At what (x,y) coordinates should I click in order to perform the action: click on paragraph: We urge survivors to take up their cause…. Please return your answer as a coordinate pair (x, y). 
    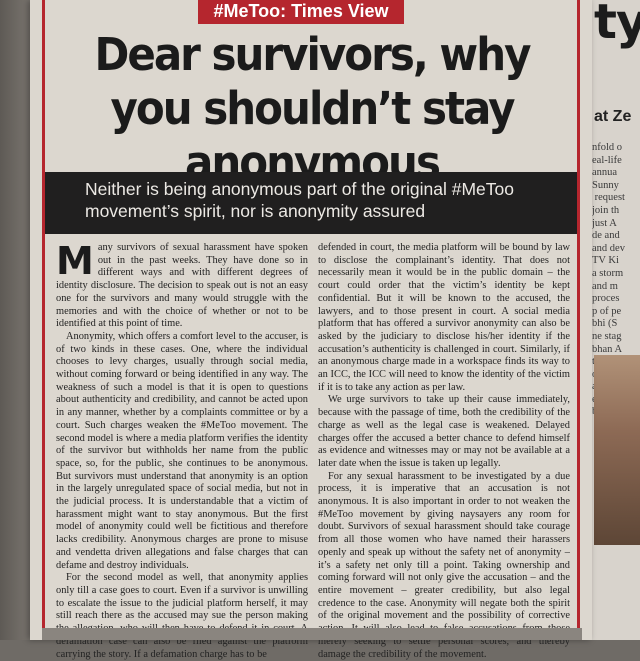
    Looking at the image, I should click on (444, 431).